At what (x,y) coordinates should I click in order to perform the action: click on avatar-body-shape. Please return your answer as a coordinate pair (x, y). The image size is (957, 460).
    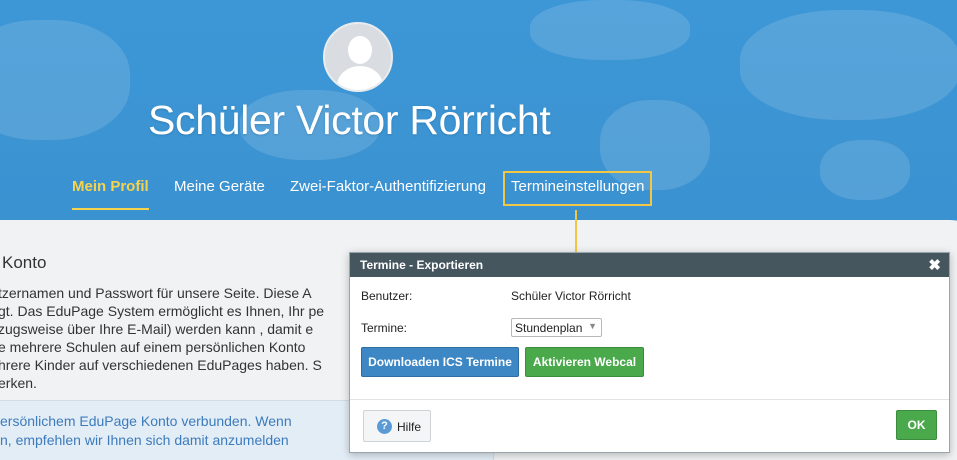
    Looking at the image, I should click on (360, 78).